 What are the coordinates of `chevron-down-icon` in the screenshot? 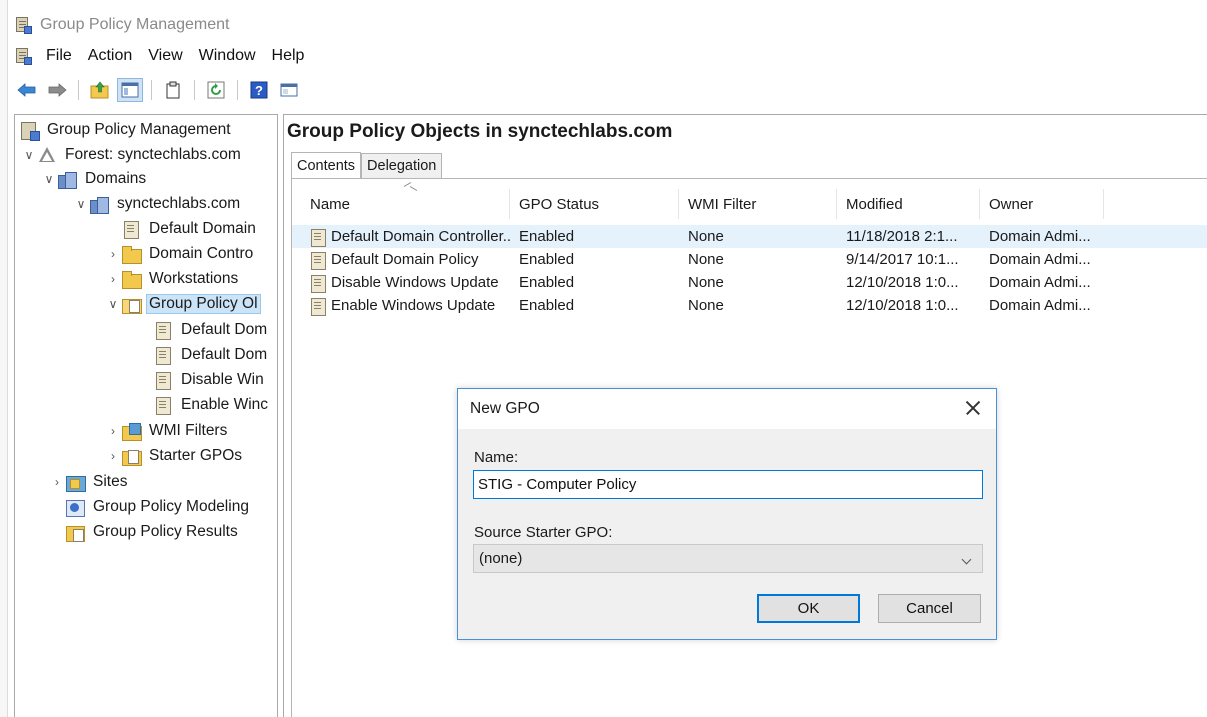 It's located at (967, 558).